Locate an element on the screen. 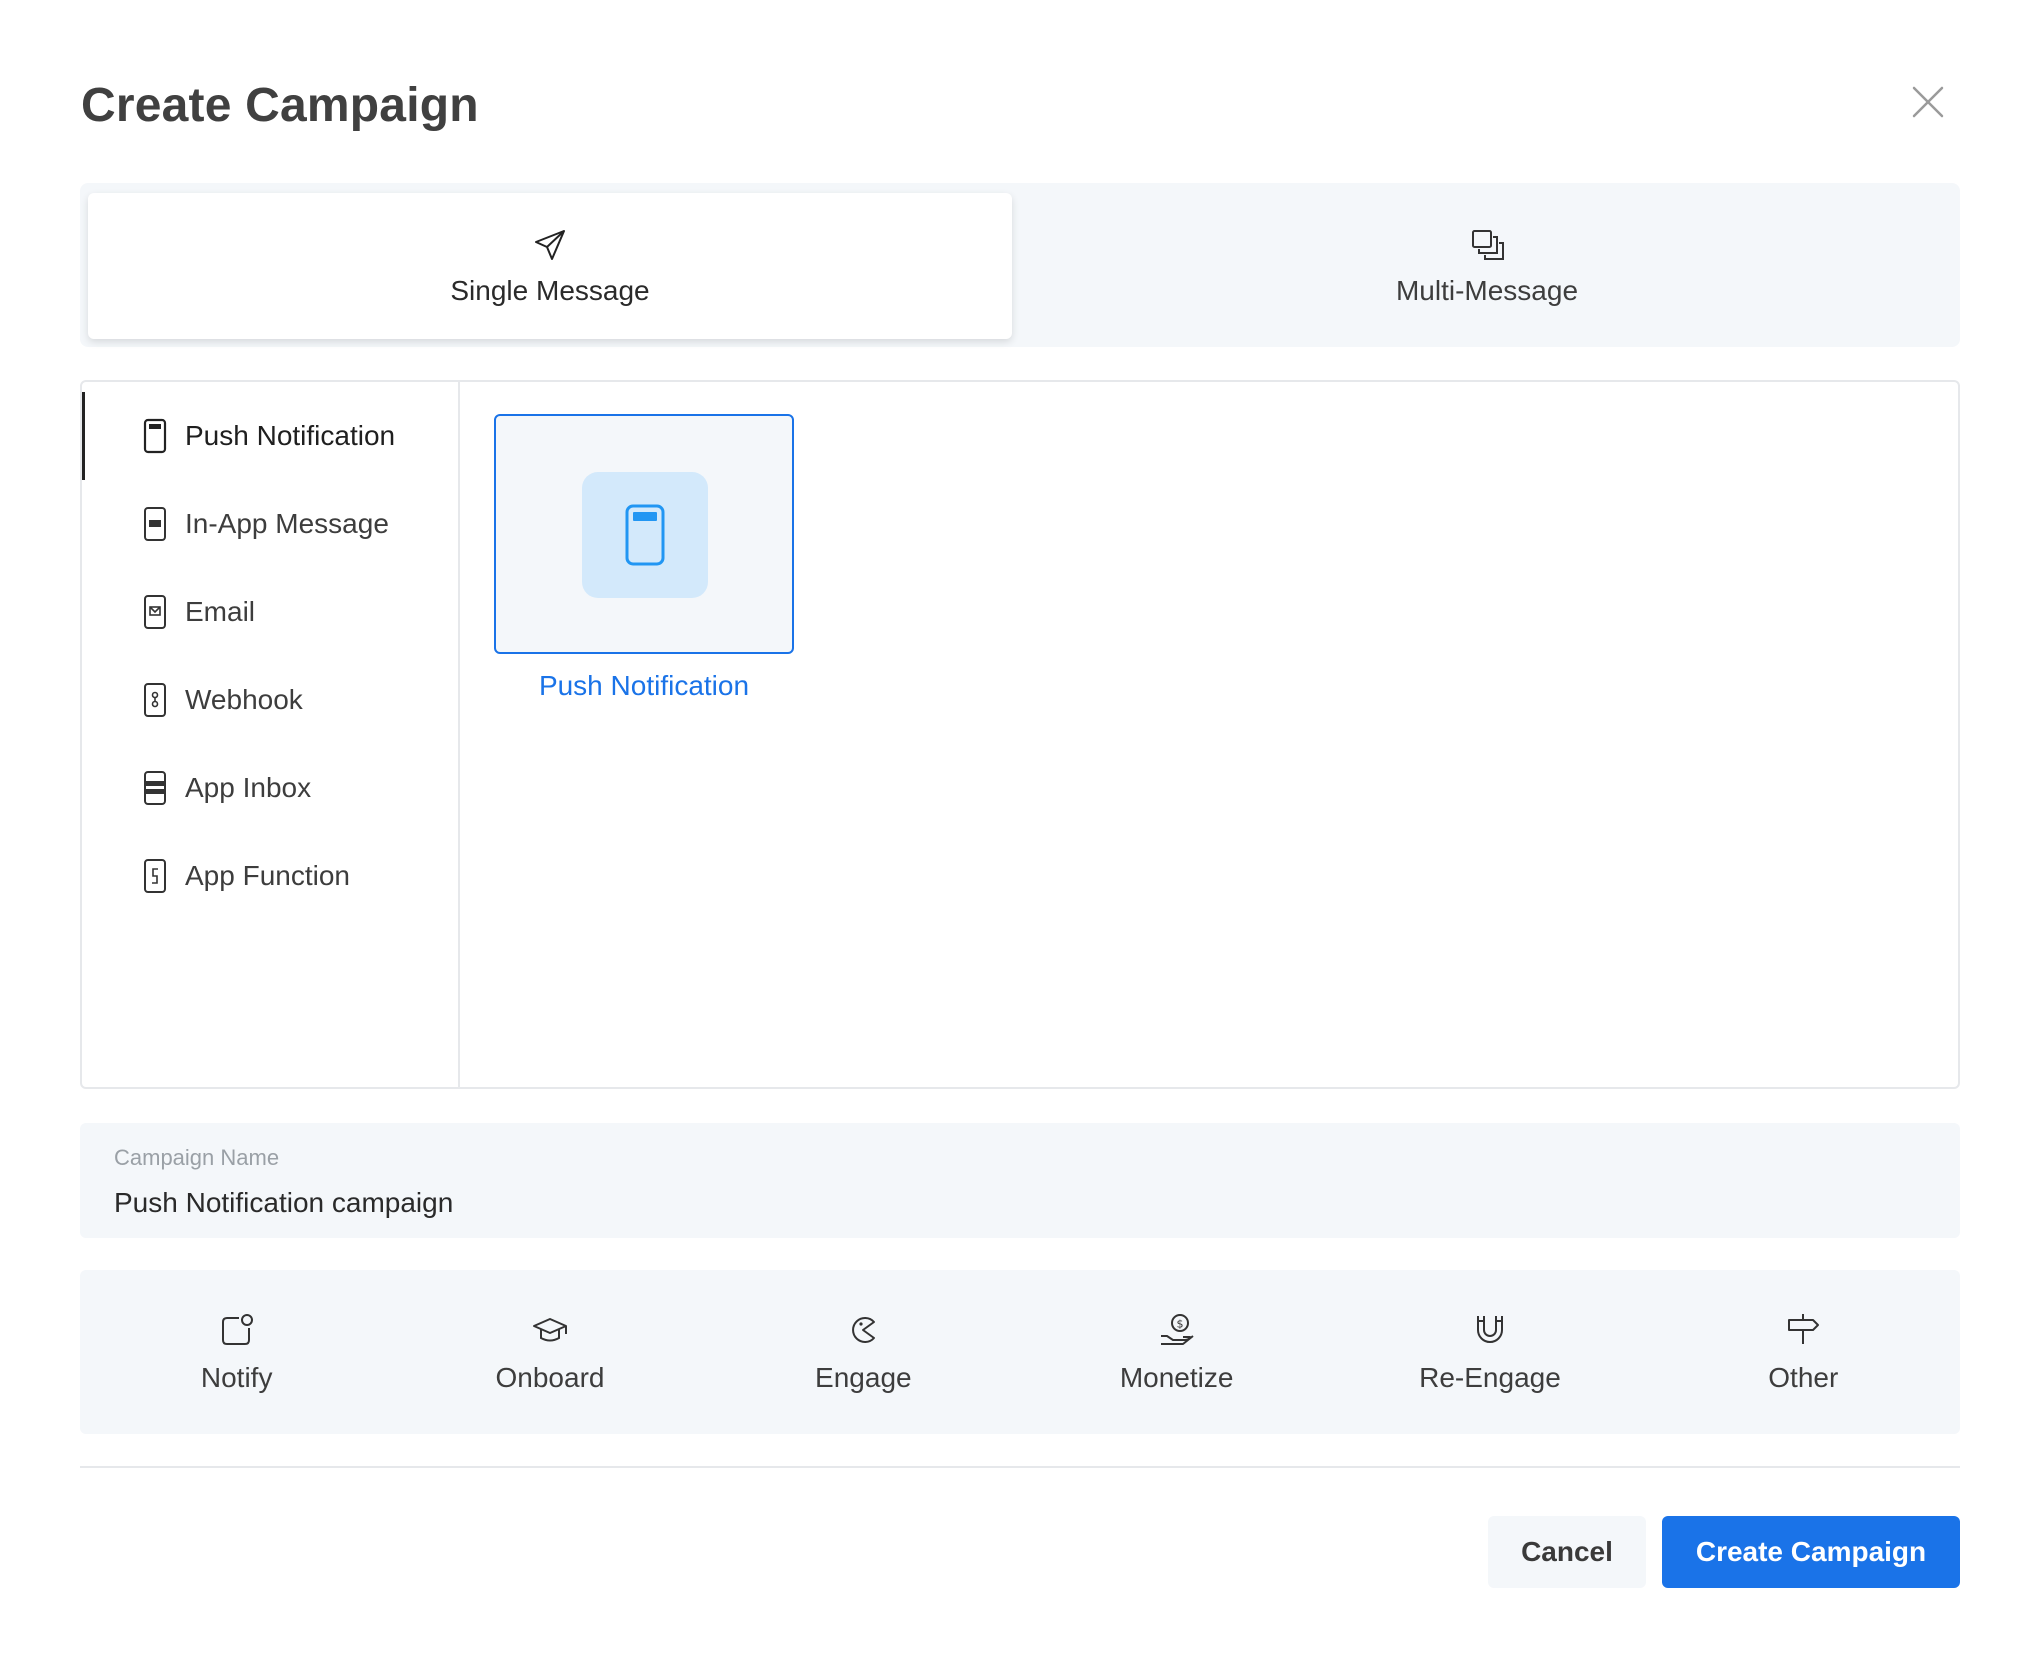  campaign-name-input is located at coordinates (1014, 1203).